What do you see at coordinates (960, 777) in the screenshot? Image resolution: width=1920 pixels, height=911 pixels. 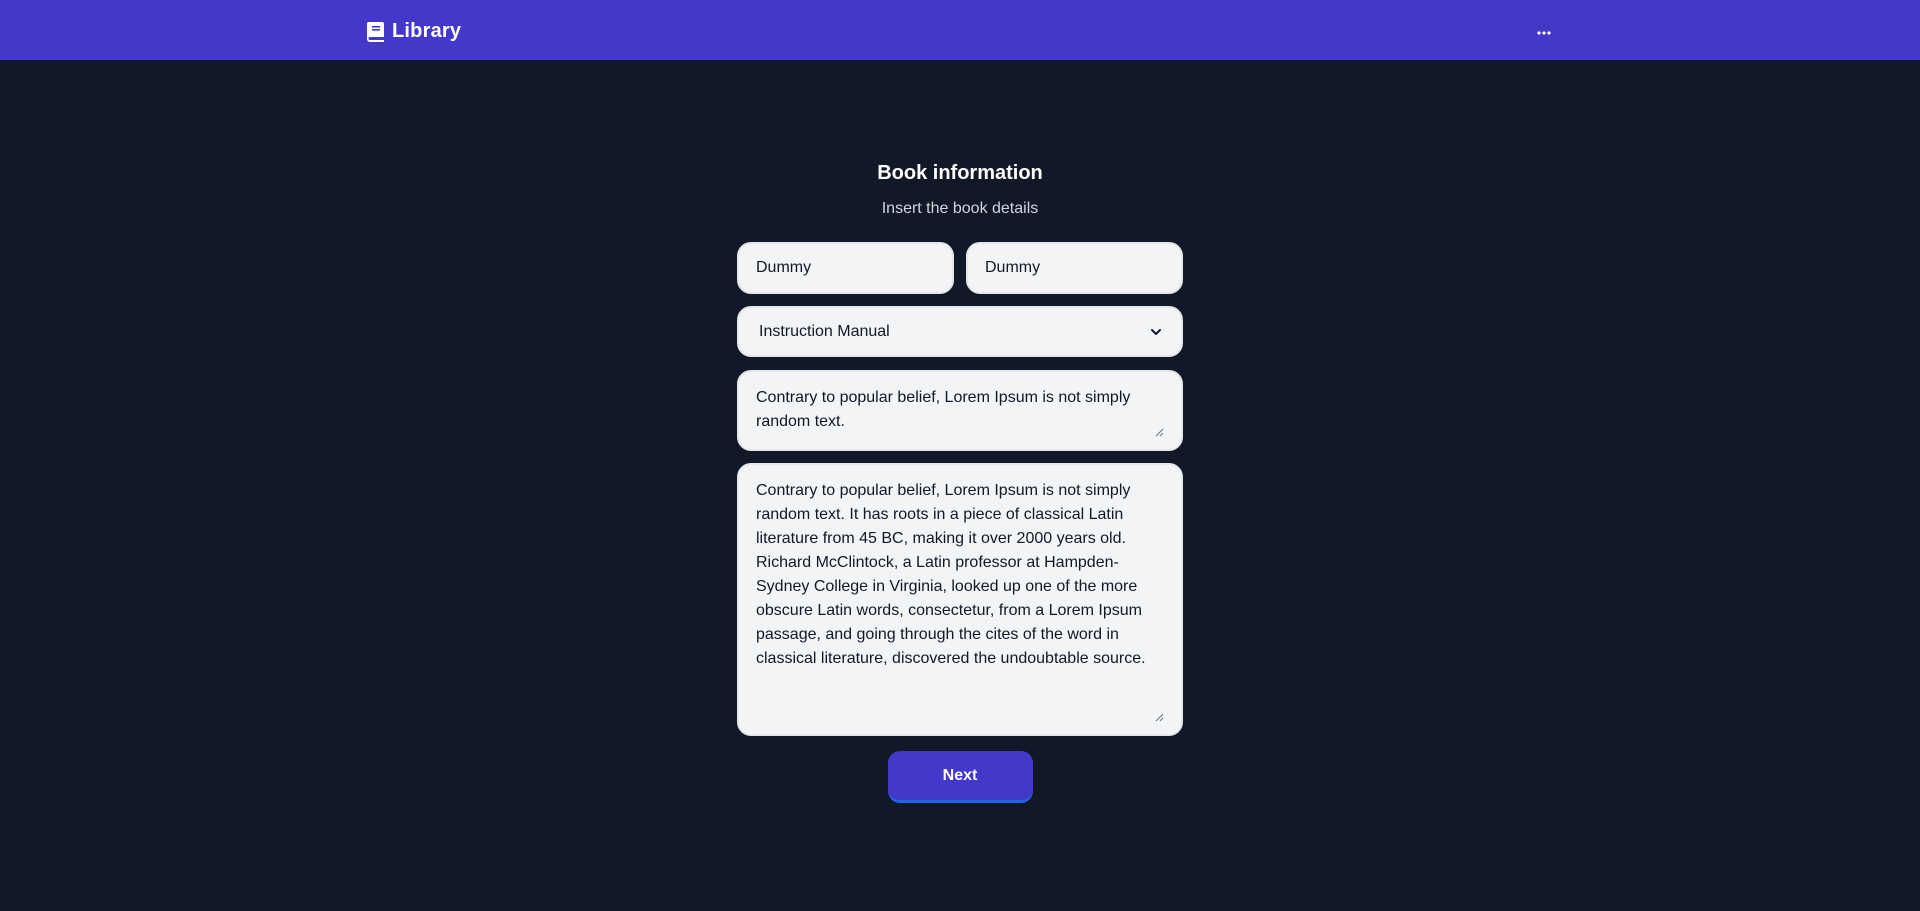 I see `next-button: Next` at bounding box center [960, 777].